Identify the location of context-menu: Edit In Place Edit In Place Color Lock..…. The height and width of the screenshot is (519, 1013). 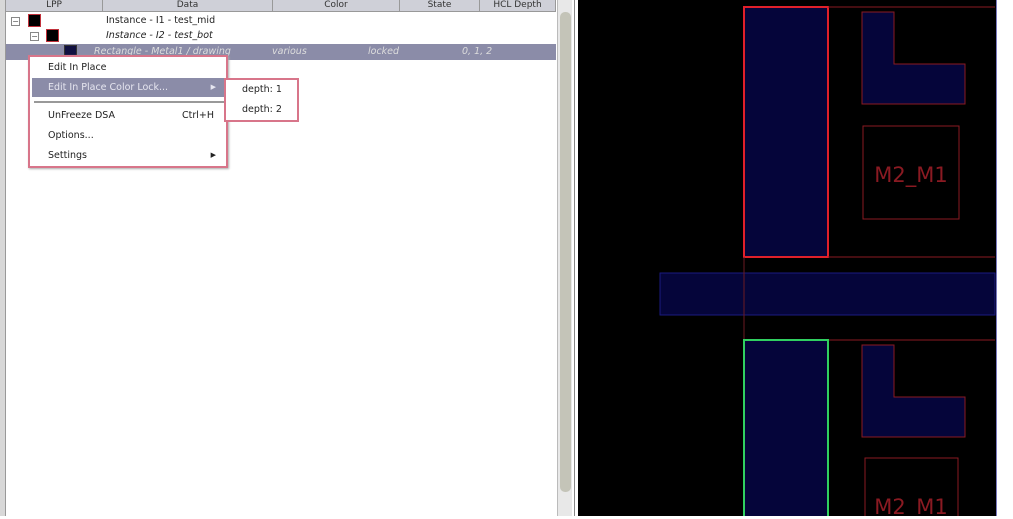
(128, 111).